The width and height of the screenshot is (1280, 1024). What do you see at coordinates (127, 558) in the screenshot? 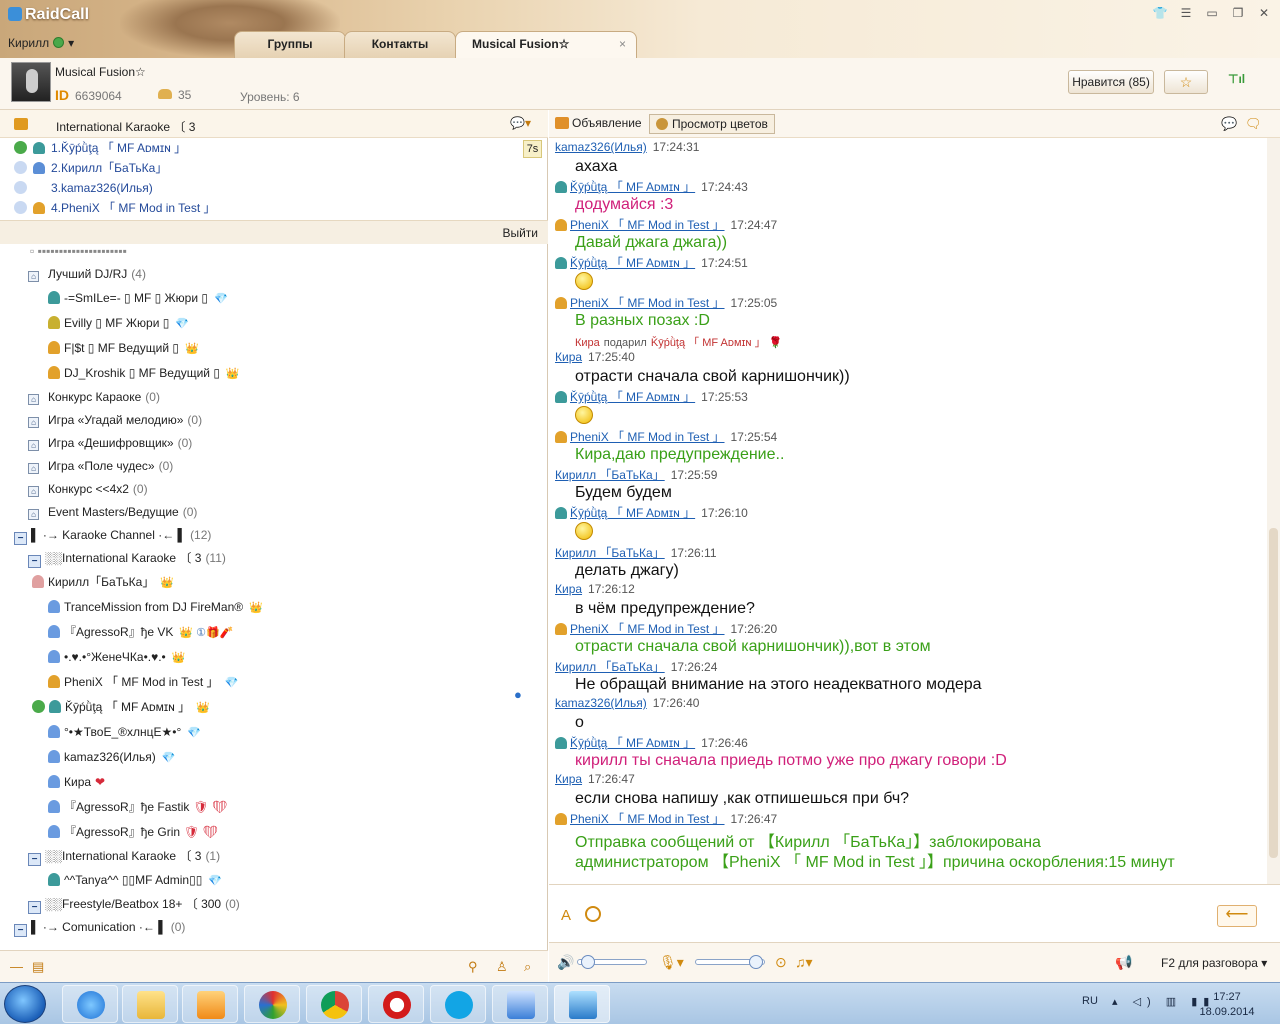
I see `channel-subgroup: − ░░International Karaoke 〔 3 (11)` at bounding box center [127, 558].